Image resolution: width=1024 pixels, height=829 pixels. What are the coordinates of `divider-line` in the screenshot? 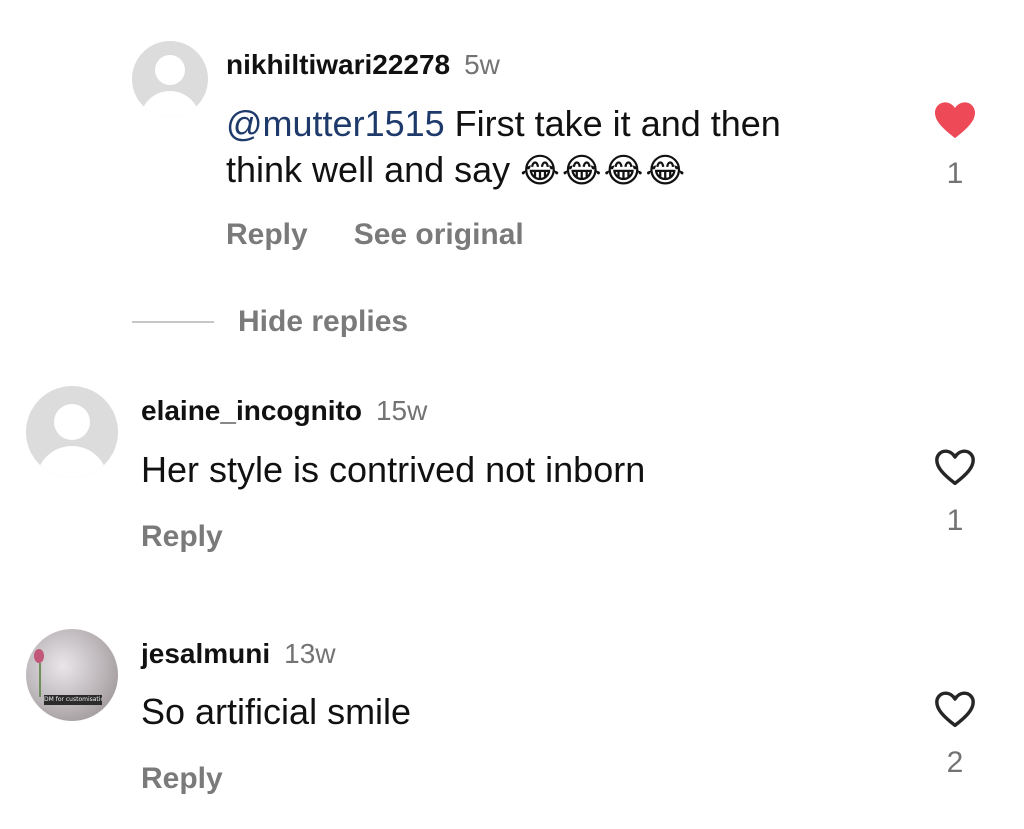 It's located at (173, 322).